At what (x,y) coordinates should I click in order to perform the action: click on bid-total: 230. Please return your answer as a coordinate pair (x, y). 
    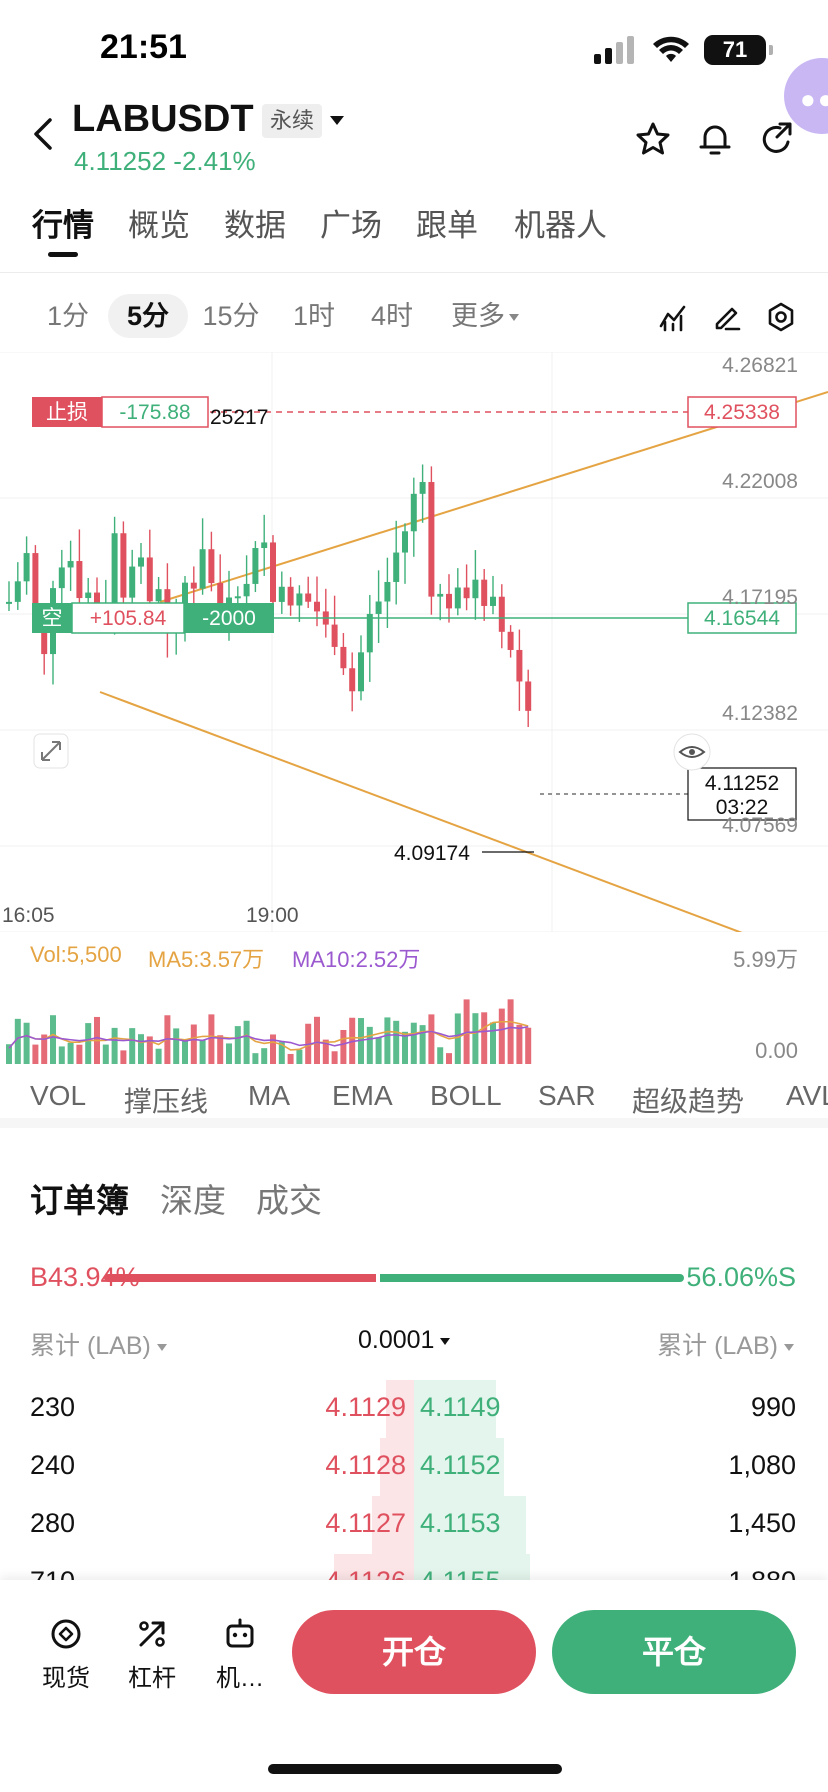
    Looking at the image, I should click on (53, 1407).